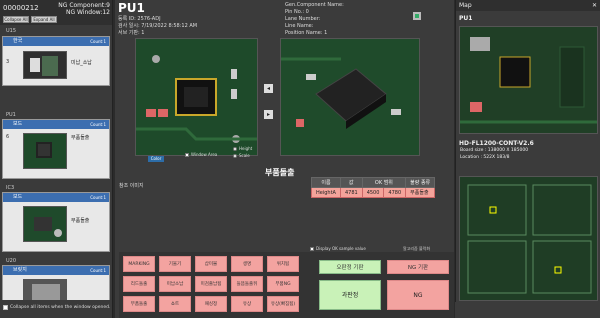  Describe the element at coordinates (5, 307) in the screenshot. I see `collapse-on-open-checkbox` at that location.